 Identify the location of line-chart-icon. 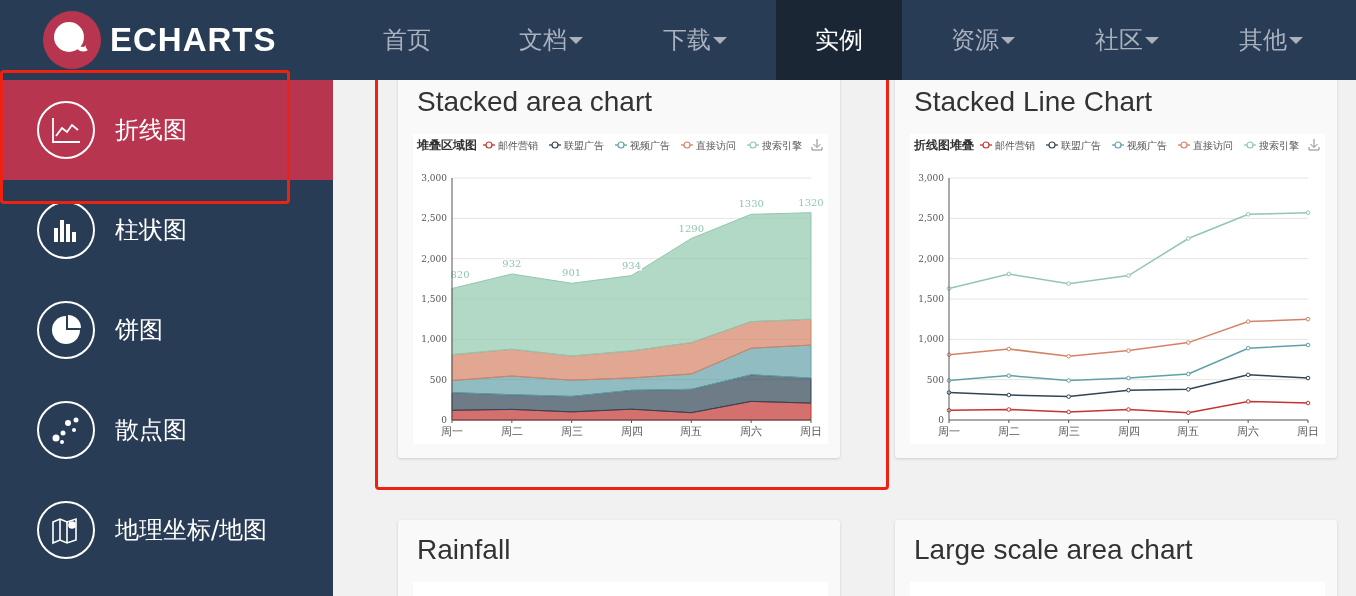
(66, 130).